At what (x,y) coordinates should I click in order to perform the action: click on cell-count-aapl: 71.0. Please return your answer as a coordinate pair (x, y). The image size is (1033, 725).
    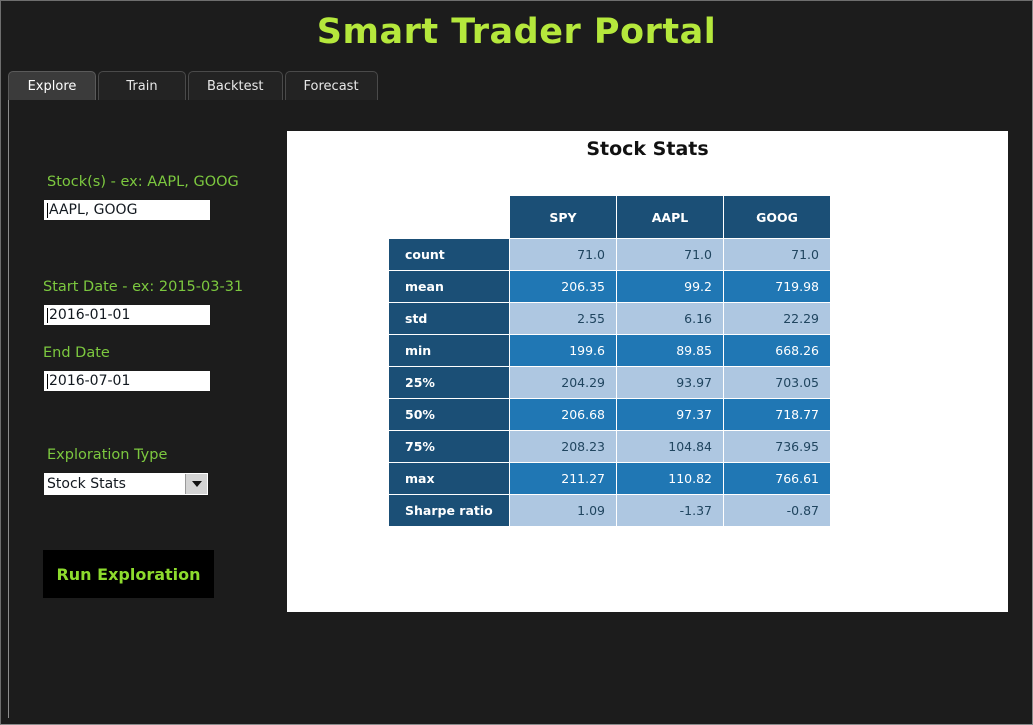
    Looking at the image, I should click on (670, 254).